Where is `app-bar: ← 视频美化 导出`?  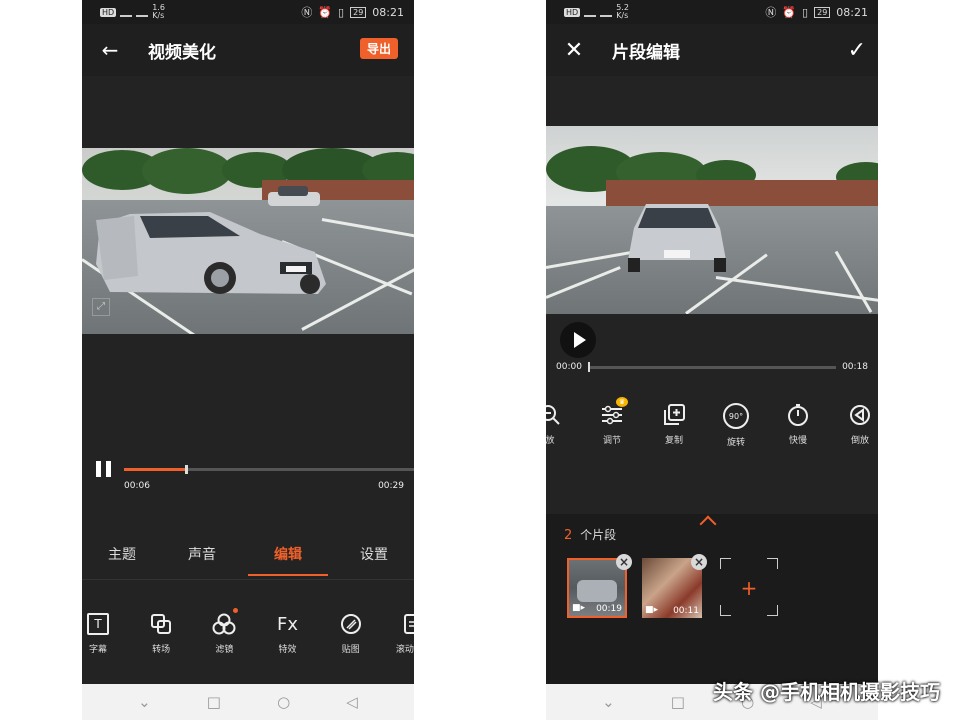
app-bar: ← 视频美化 导出 is located at coordinates (248, 50).